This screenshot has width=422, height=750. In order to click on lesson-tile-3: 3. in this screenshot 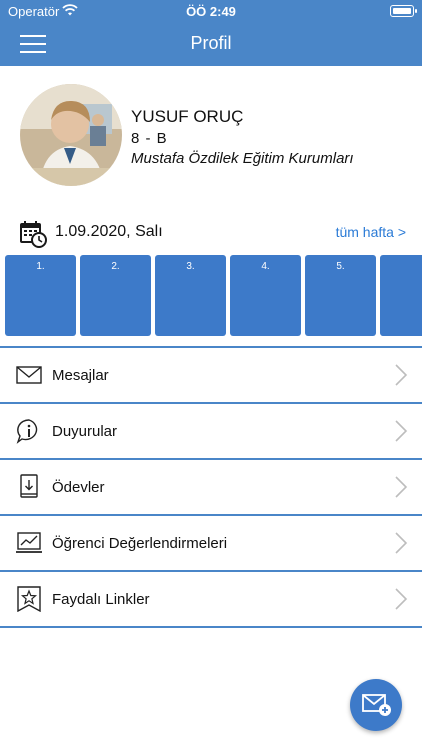, I will do `click(190, 295)`.